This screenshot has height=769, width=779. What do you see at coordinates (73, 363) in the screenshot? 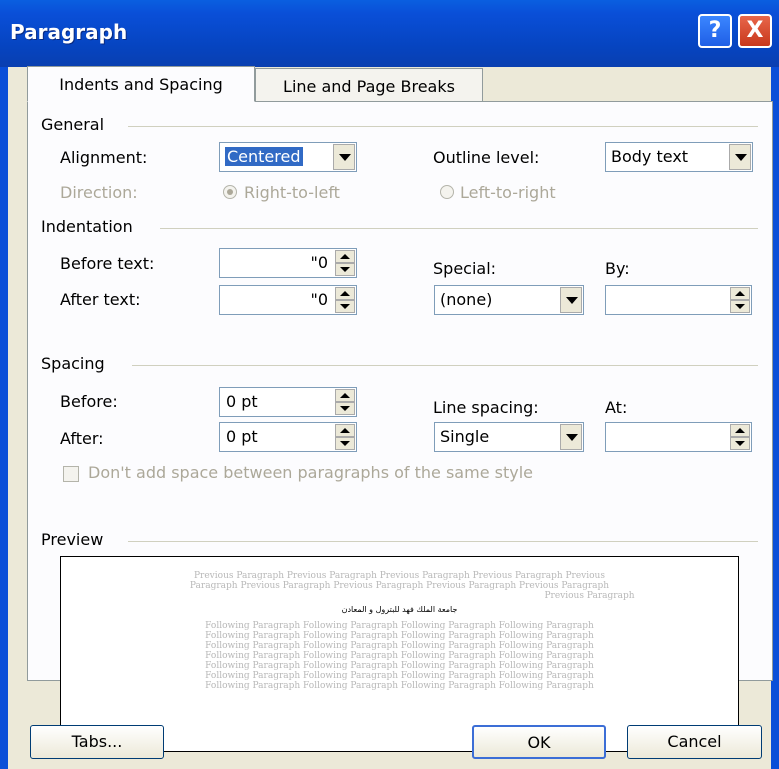
I see `spacing-section-label: Spacing` at bounding box center [73, 363].